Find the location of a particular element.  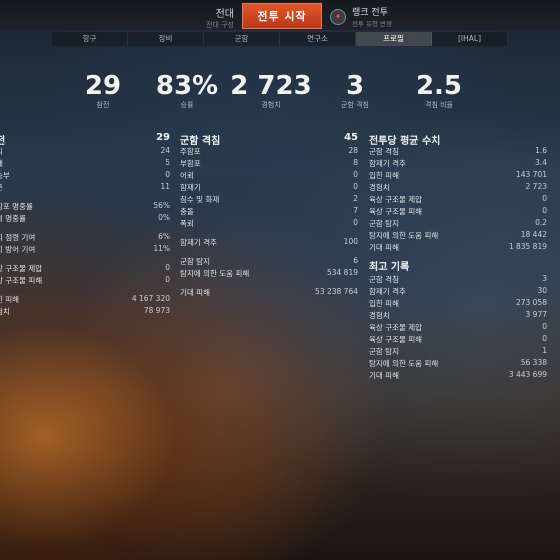

kills-total: 45 is located at coordinates (351, 137).